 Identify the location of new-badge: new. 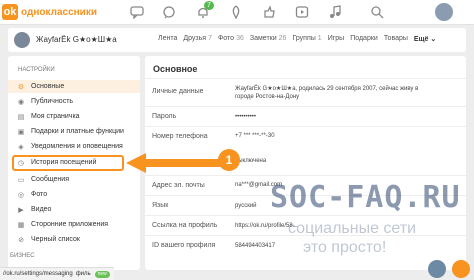
(102, 274).